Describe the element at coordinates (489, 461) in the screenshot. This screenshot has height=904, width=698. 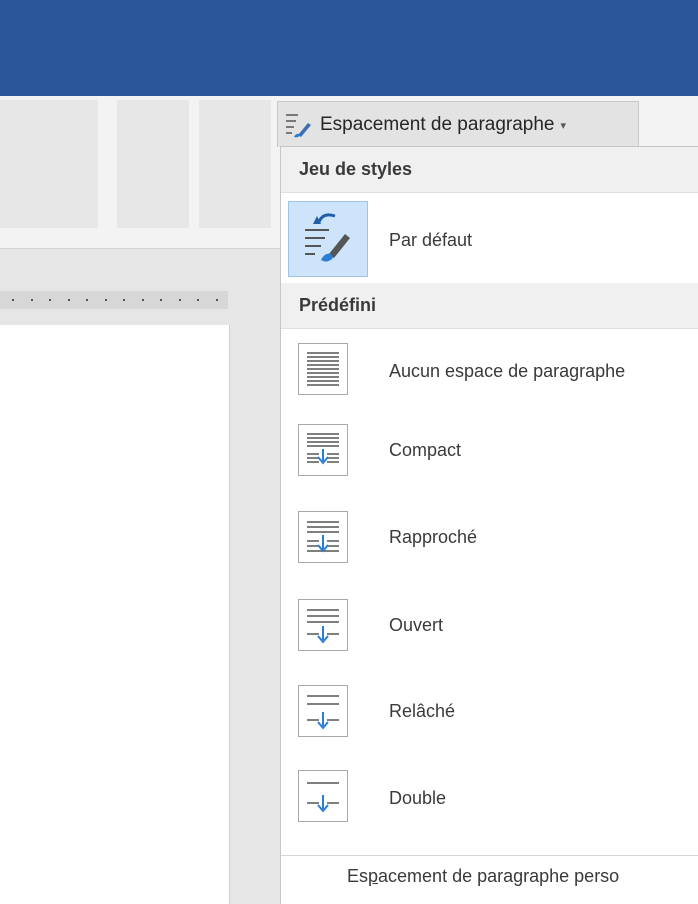
I see `menu-item-compact: Compact` at that location.